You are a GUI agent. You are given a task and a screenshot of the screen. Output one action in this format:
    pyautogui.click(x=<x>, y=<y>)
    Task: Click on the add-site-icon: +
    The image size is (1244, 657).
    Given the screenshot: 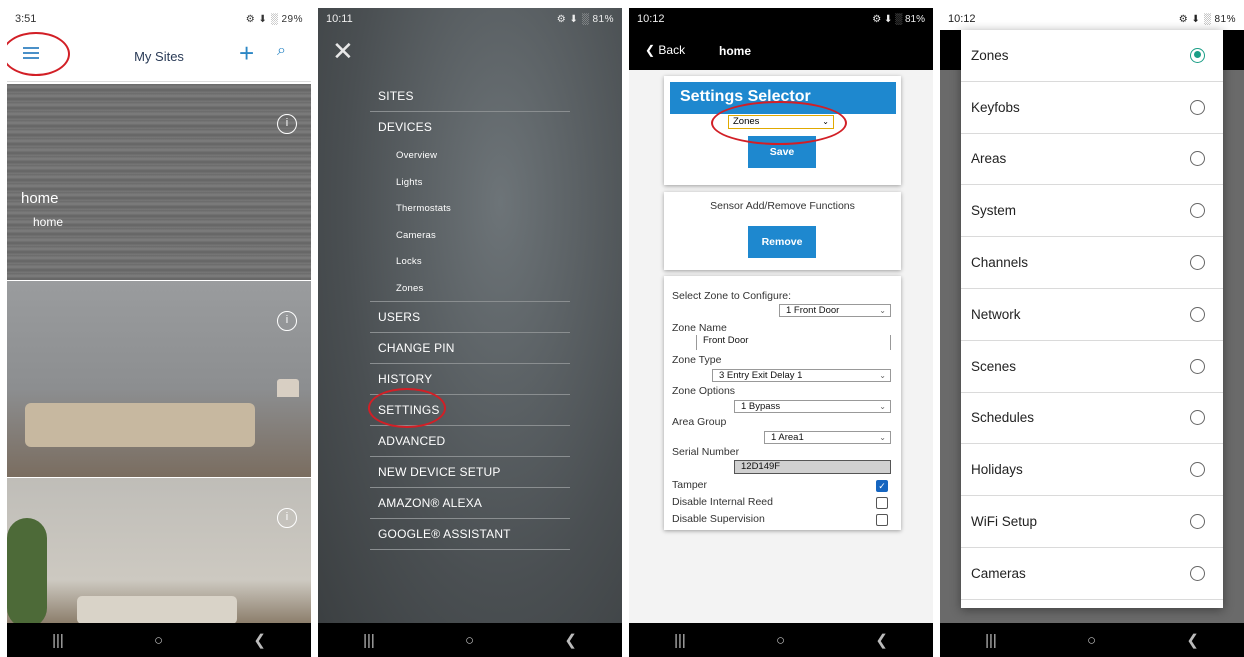 What is the action you would take?
    pyautogui.click(x=246, y=53)
    